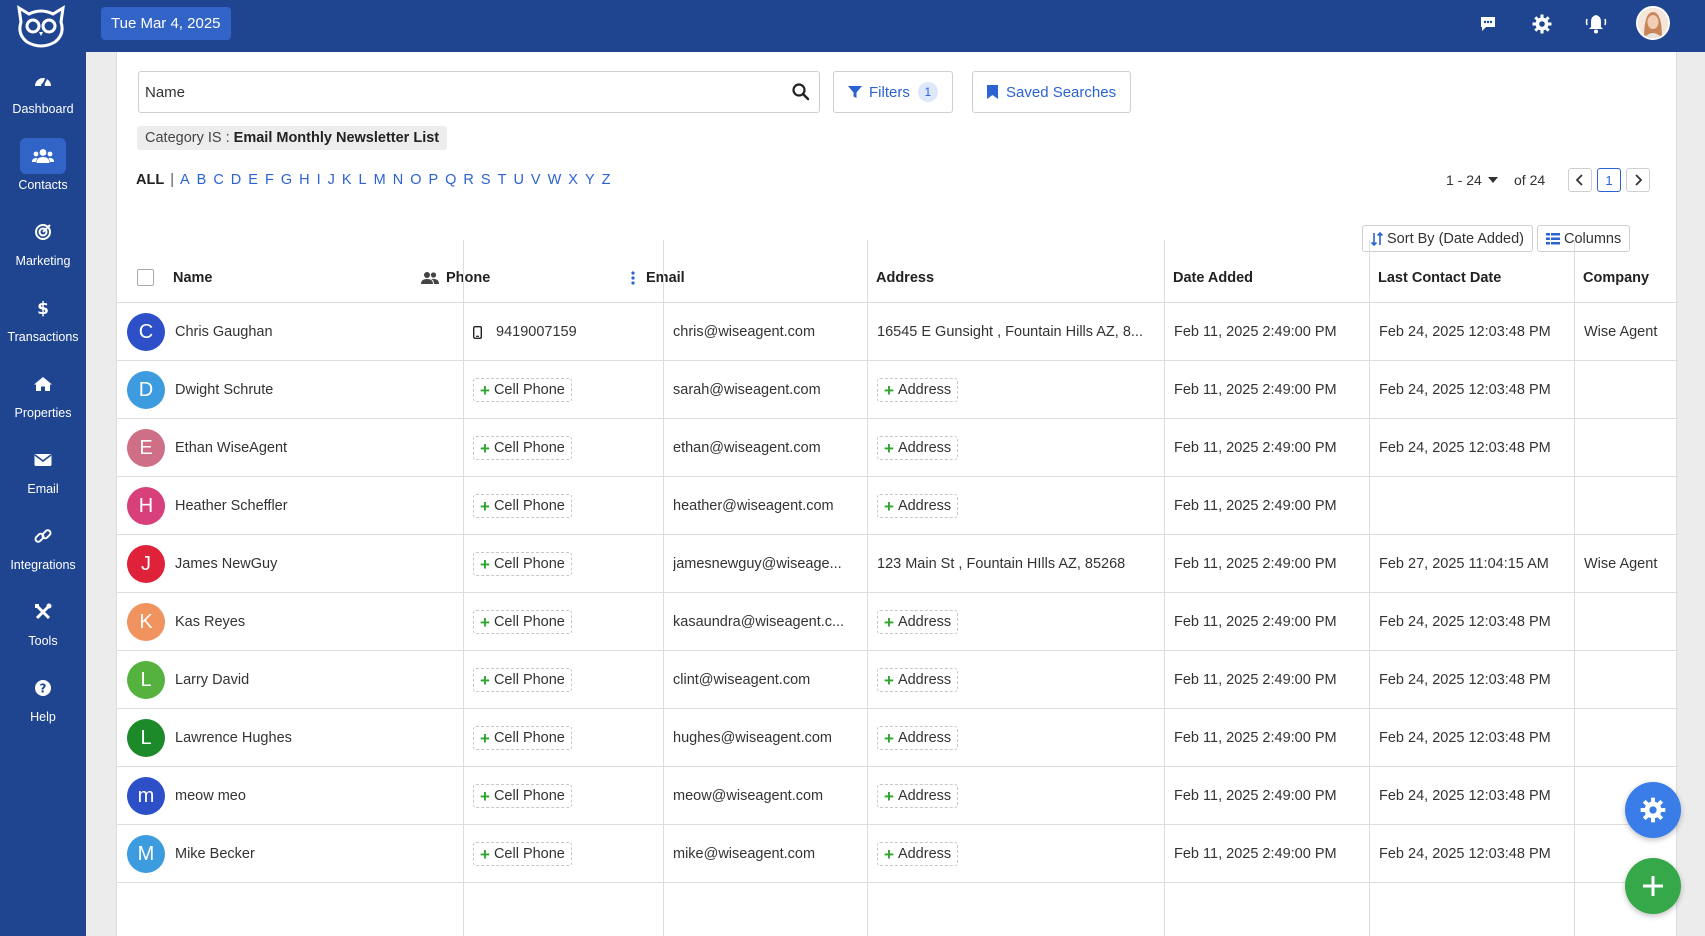 This screenshot has width=1705, height=936. I want to click on contact-avatar: m, so click(146, 796).